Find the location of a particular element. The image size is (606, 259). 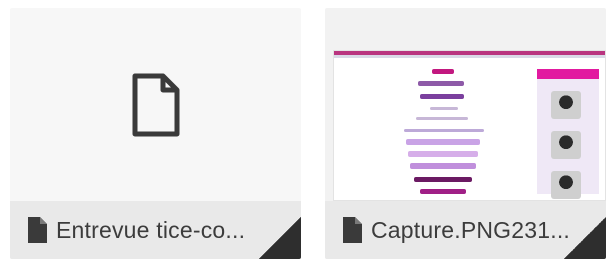

preview-sidebar is located at coordinates (568, 134).